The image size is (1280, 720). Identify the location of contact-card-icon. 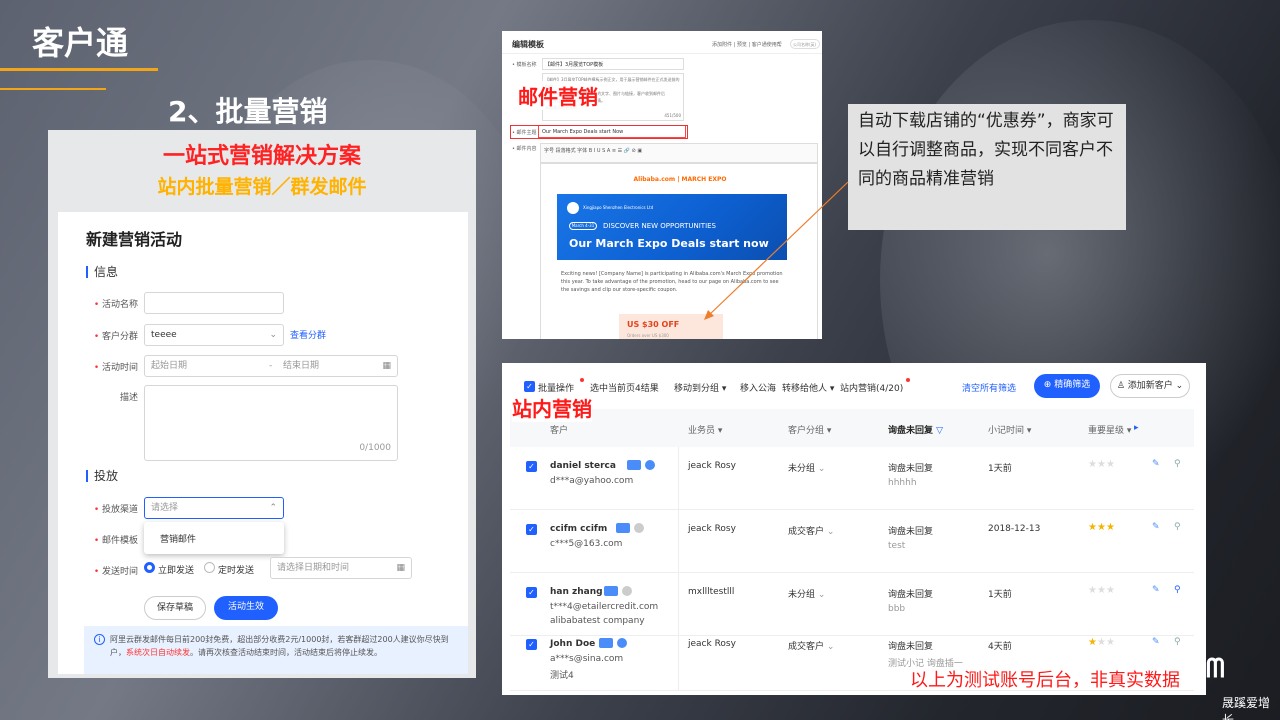
(605, 643).